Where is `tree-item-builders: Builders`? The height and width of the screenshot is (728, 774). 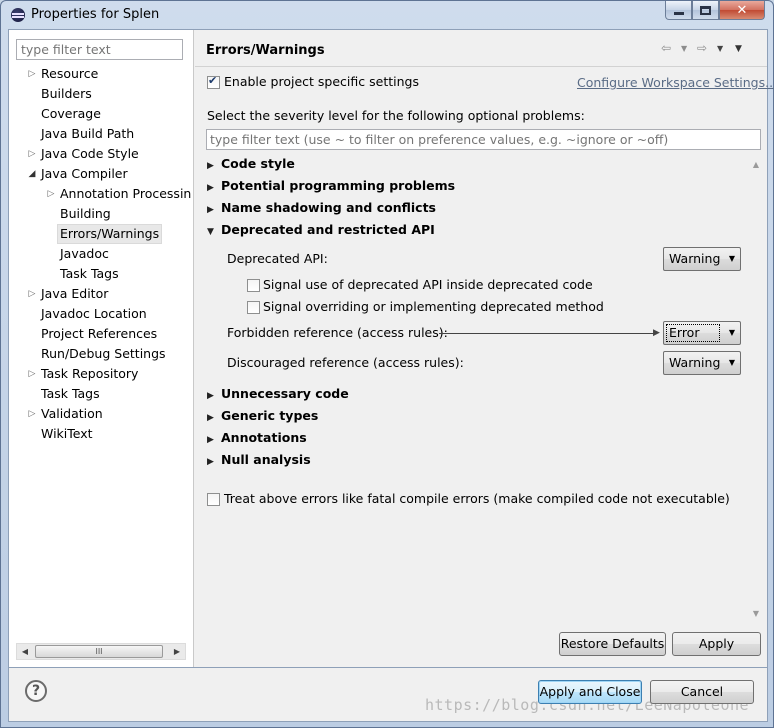
tree-item-builders: Builders is located at coordinates (101, 94).